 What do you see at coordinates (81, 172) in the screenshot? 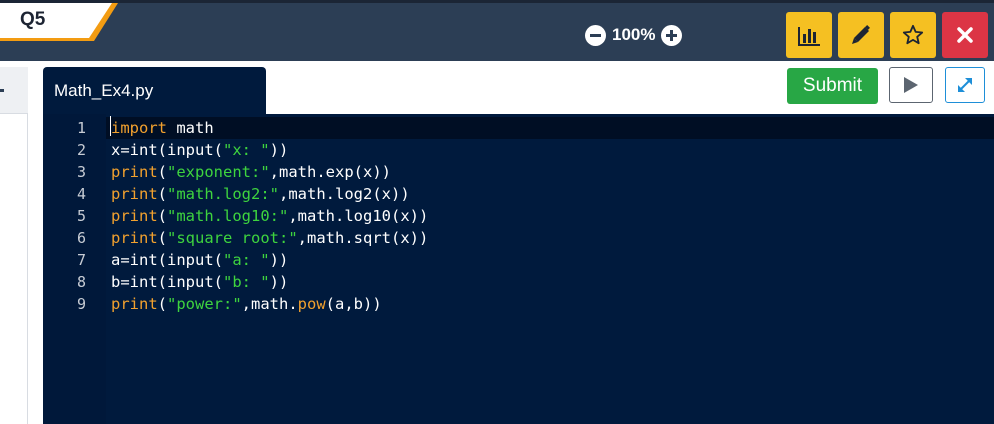
I see `line-number: 3` at bounding box center [81, 172].